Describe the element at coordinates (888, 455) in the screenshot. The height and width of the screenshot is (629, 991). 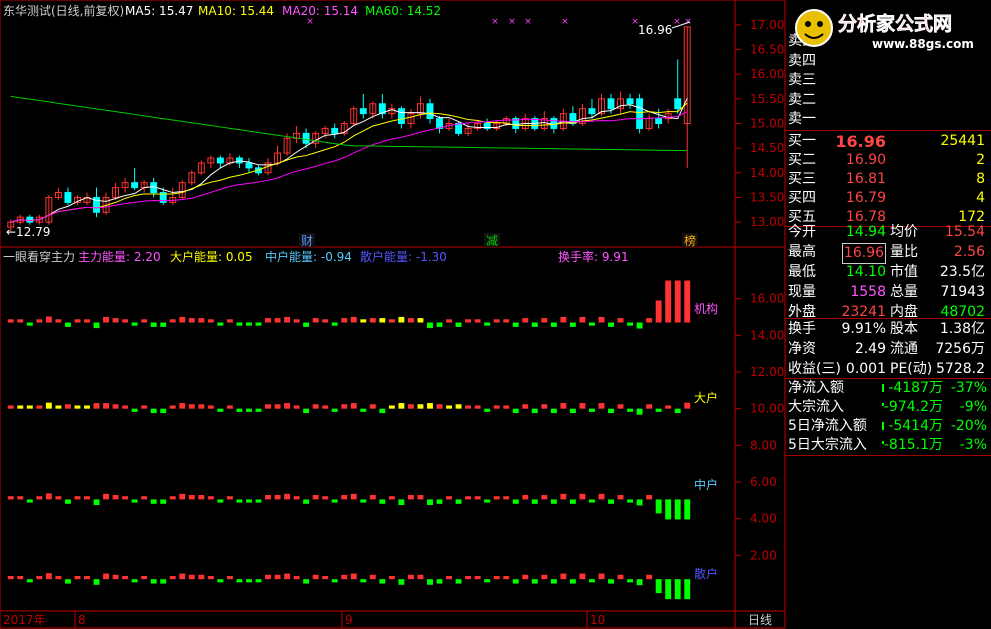
I see `divider` at that location.